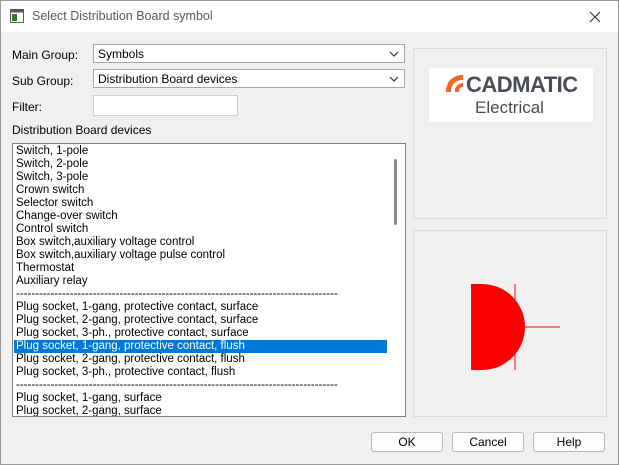 The image size is (619, 465). Describe the element at coordinates (201, 229) in the screenshot. I see `list-item: Control switch` at that location.